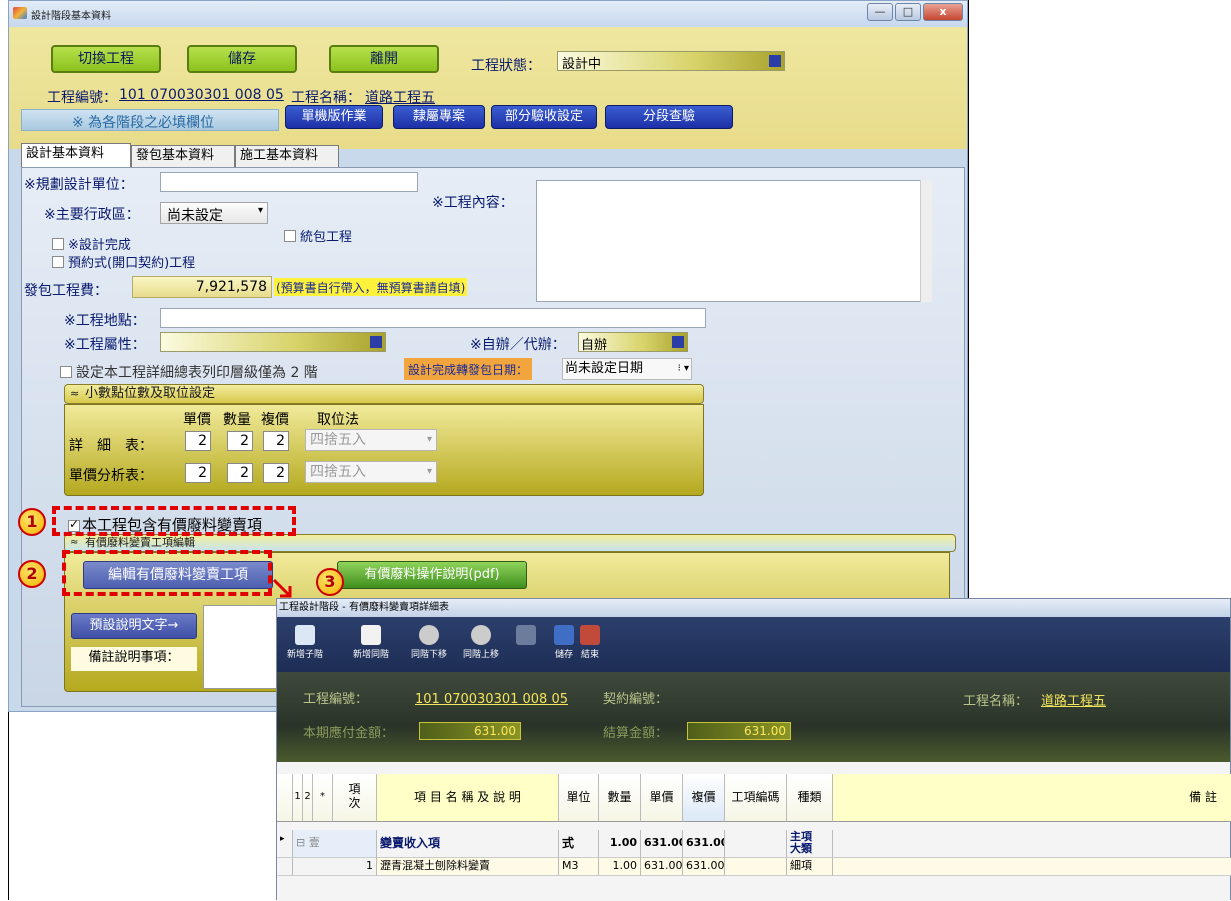 Image resolution: width=1231 pixels, height=901 pixels. I want to click on add-sibling-button: 新增同階, so click(371, 645).